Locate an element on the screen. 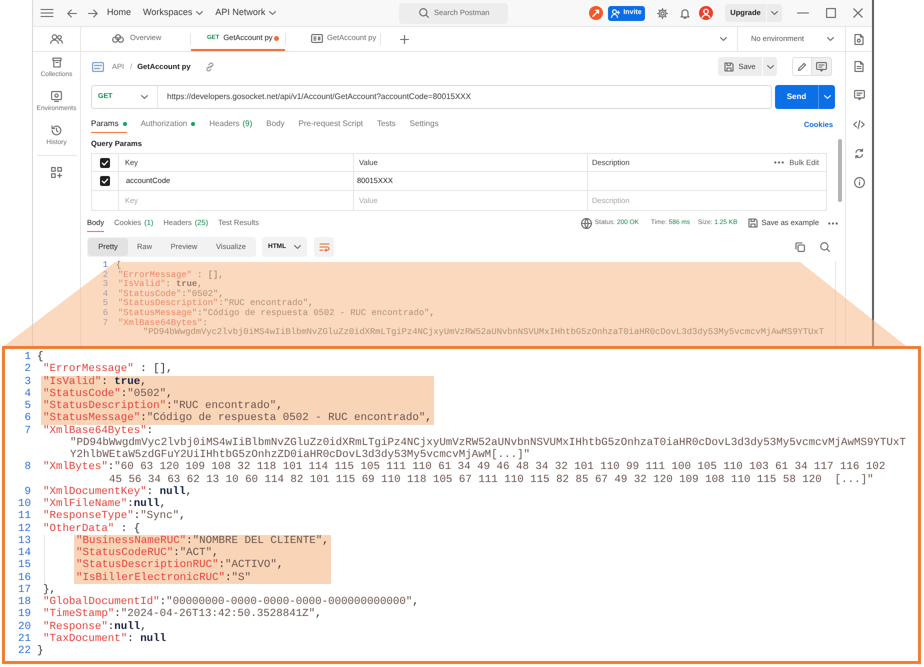  send-options-button is located at coordinates (826, 97).